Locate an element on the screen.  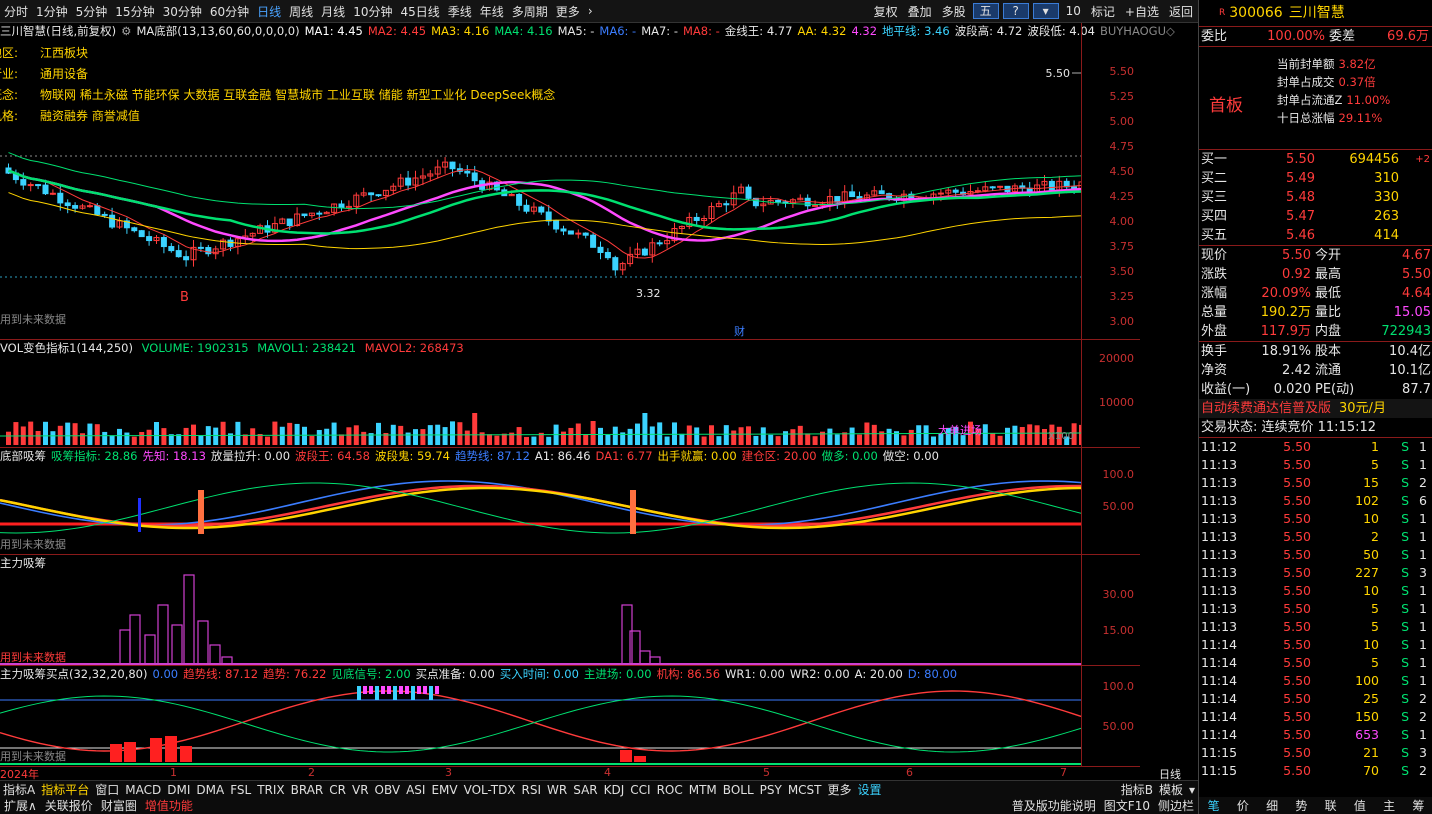
promo-text: 自动续费通达信普及版 is located at coordinates (1265, 408).